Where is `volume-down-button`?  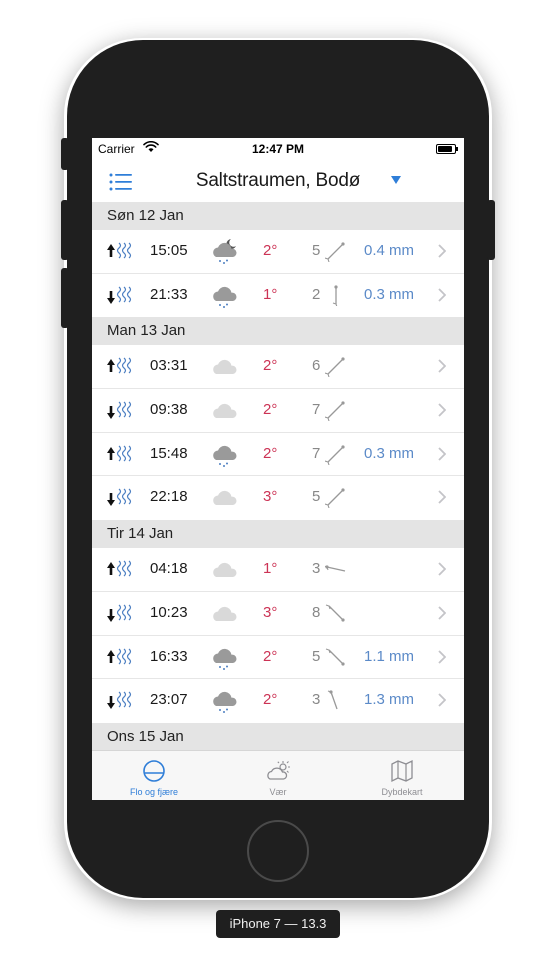 volume-down-button is located at coordinates (65, 298).